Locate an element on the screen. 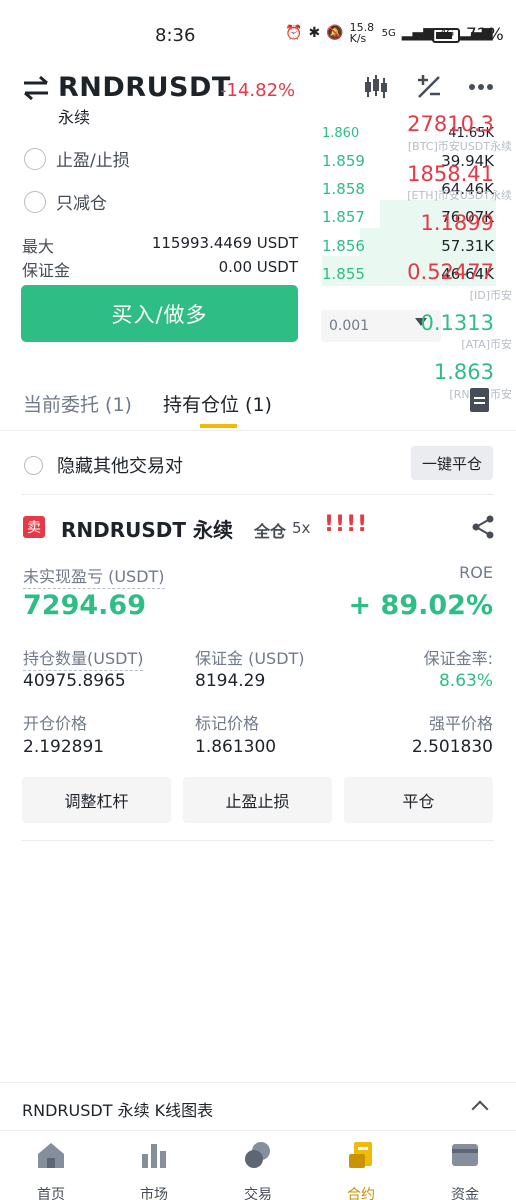 This screenshot has height=1200, width=516. net-speed: 15.8 K/s is located at coordinates (362, 33).